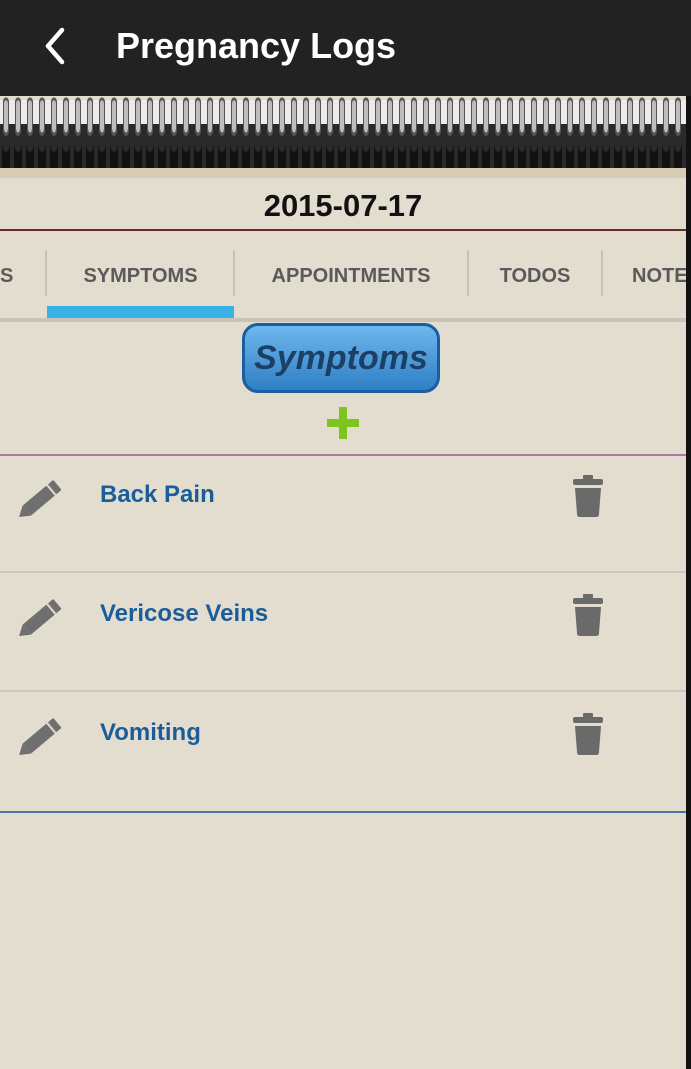 The image size is (691, 1069). What do you see at coordinates (688, 582) in the screenshot?
I see `screen-edge` at bounding box center [688, 582].